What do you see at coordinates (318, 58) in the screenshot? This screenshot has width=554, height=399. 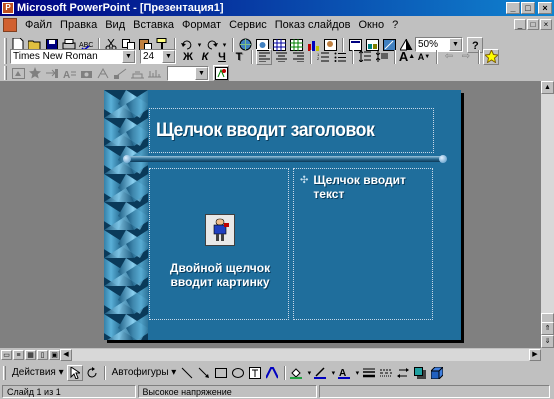 I see `svg-text: 2` at bounding box center [318, 58].